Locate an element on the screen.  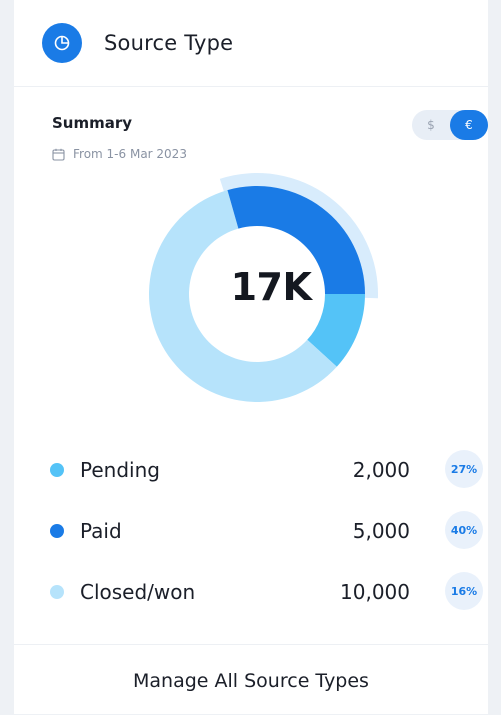
legend-item-paid: Paid 5,000 40% is located at coordinates (251, 531).